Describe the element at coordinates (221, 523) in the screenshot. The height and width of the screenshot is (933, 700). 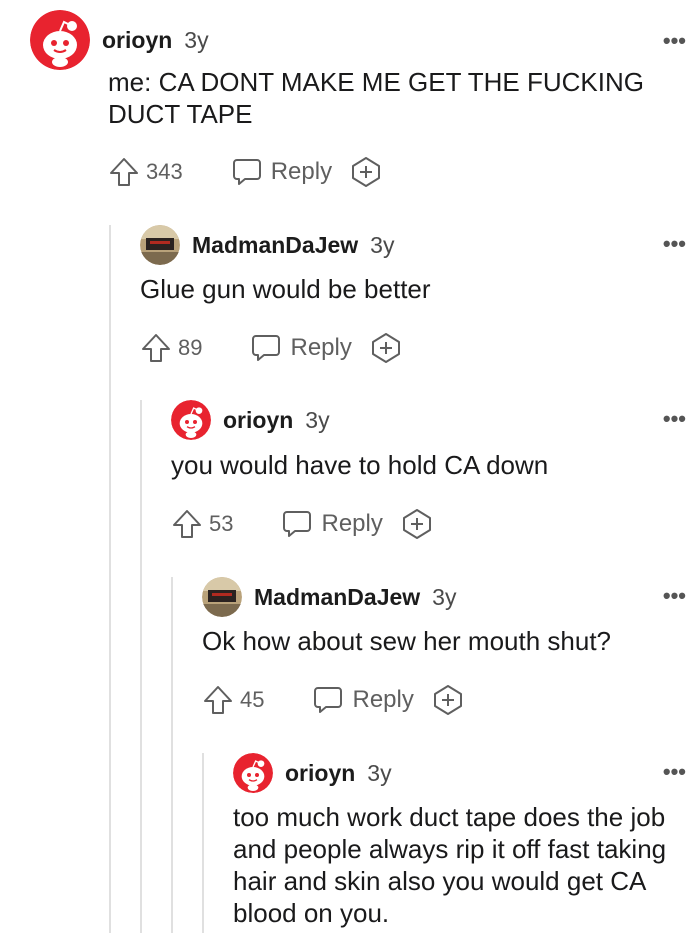
I see `vote-score: 53` at that location.